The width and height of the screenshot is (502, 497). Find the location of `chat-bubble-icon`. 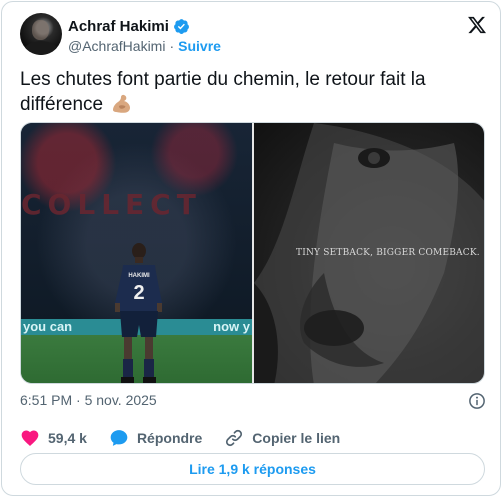

chat-bubble-icon is located at coordinates (119, 438).